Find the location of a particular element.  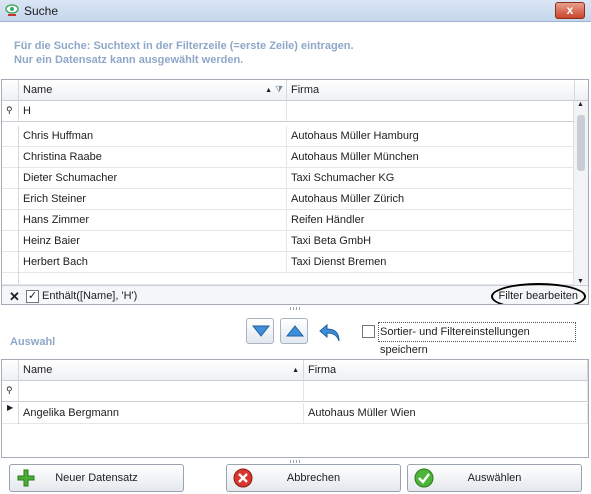

select-button: Auswählen is located at coordinates (494, 478).